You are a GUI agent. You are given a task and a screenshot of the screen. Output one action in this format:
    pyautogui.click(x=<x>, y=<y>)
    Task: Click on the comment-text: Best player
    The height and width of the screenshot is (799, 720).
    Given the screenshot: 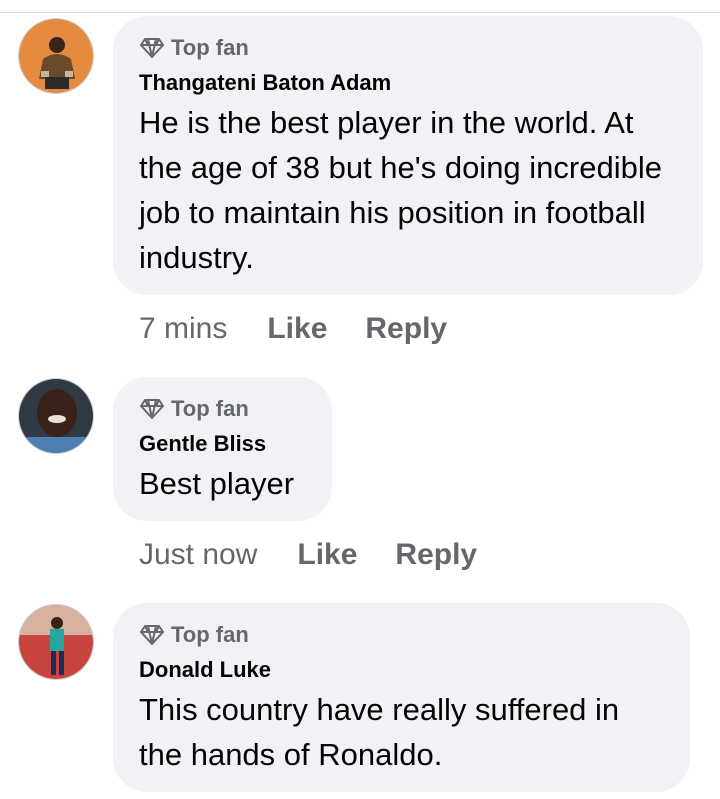 What is the action you would take?
    pyautogui.click(x=217, y=483)
    